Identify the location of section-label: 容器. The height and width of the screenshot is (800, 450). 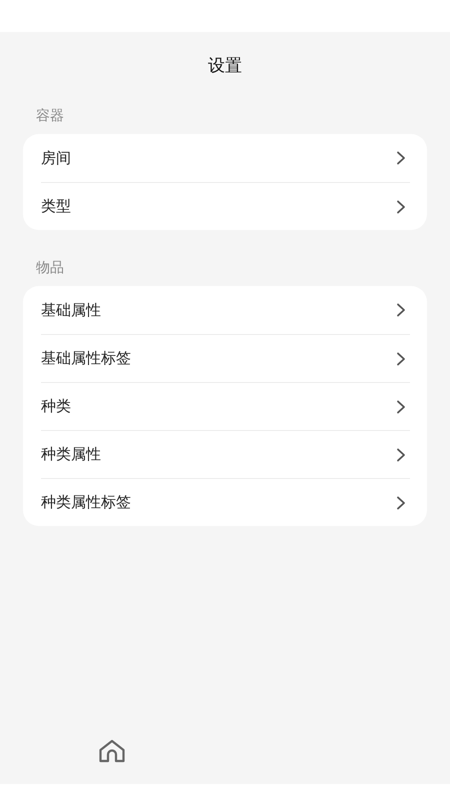
(50, 116).